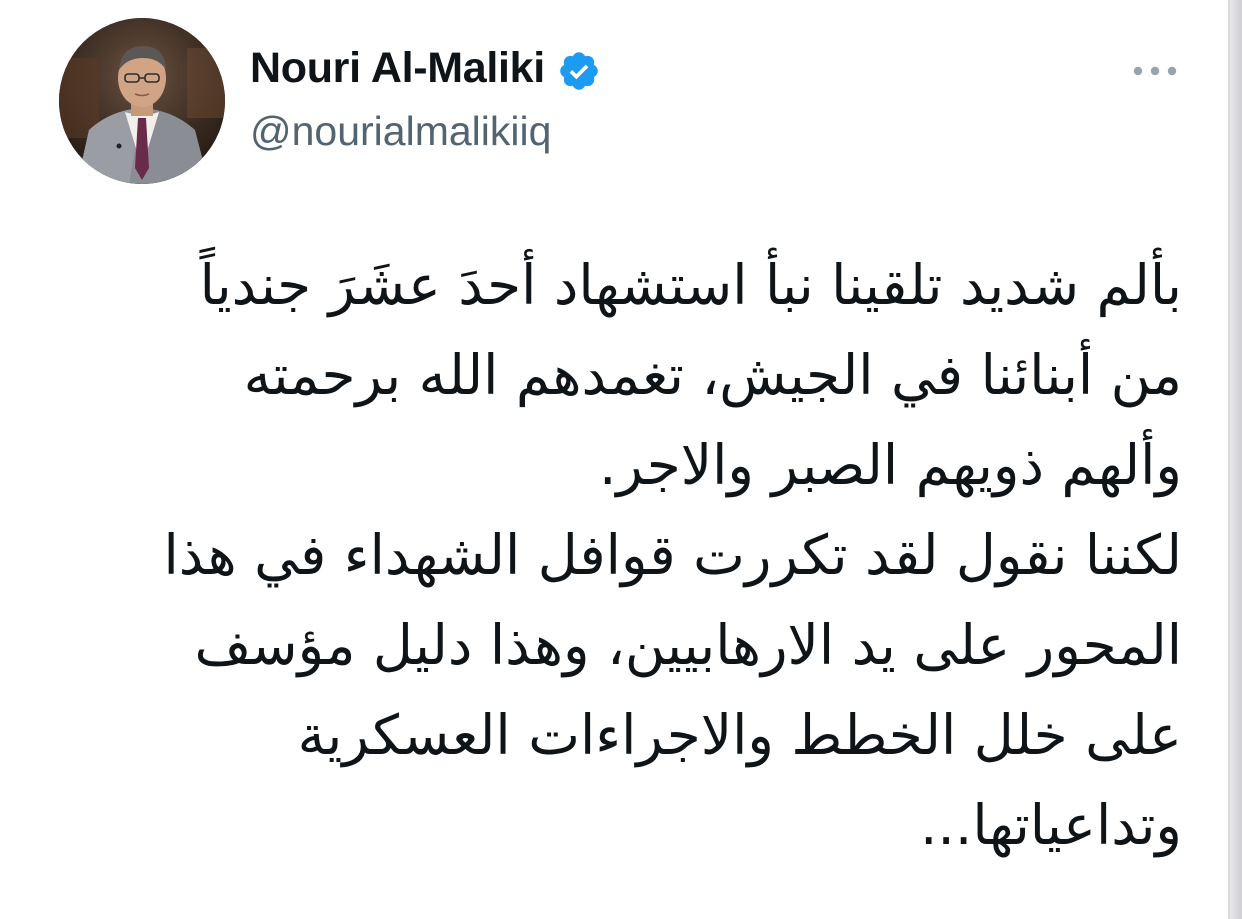 This screenshot has height=919, width=1242. Describe the element at coordinates (890, 465) in the screenshot. I see `tweet-text-line: وألهم ذويهم الصبر والاجر.` at that location.